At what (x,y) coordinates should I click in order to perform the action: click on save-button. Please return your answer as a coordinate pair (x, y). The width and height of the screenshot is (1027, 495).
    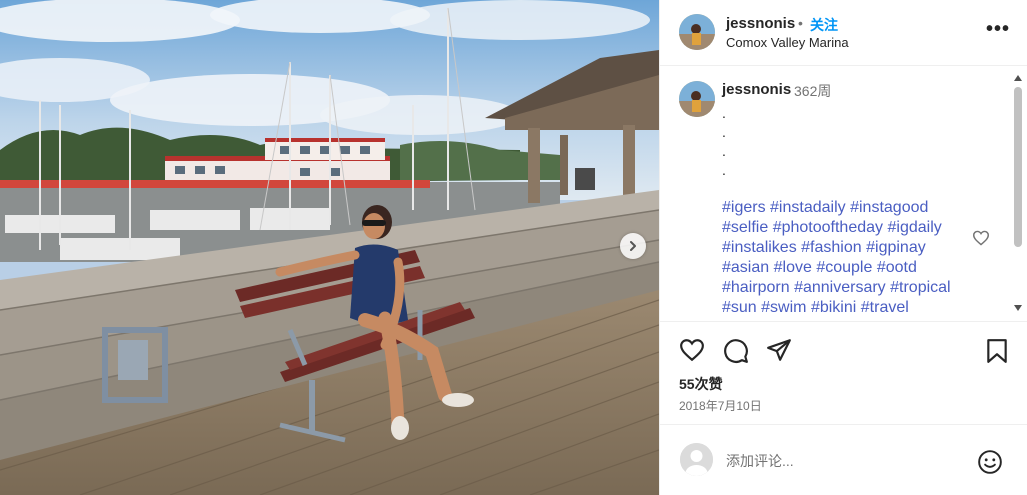
    Looking at the image, I should click on (997, 353).